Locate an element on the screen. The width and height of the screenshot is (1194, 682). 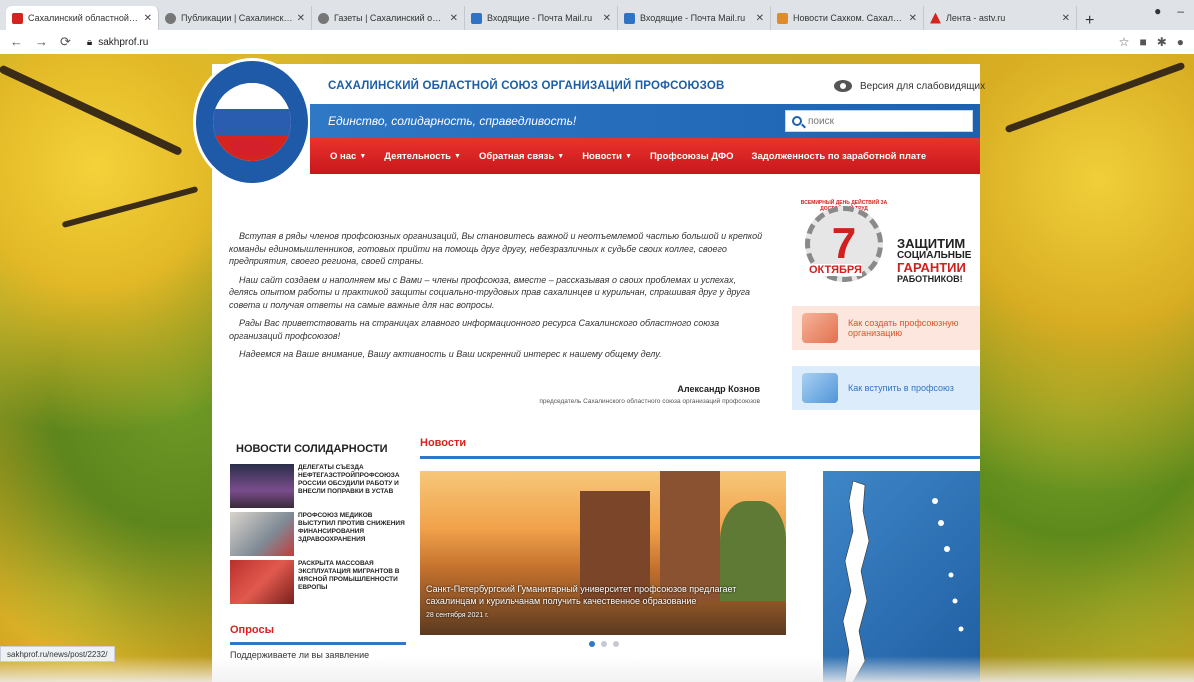
avatar: ● is located at coordinates (1180, 42).